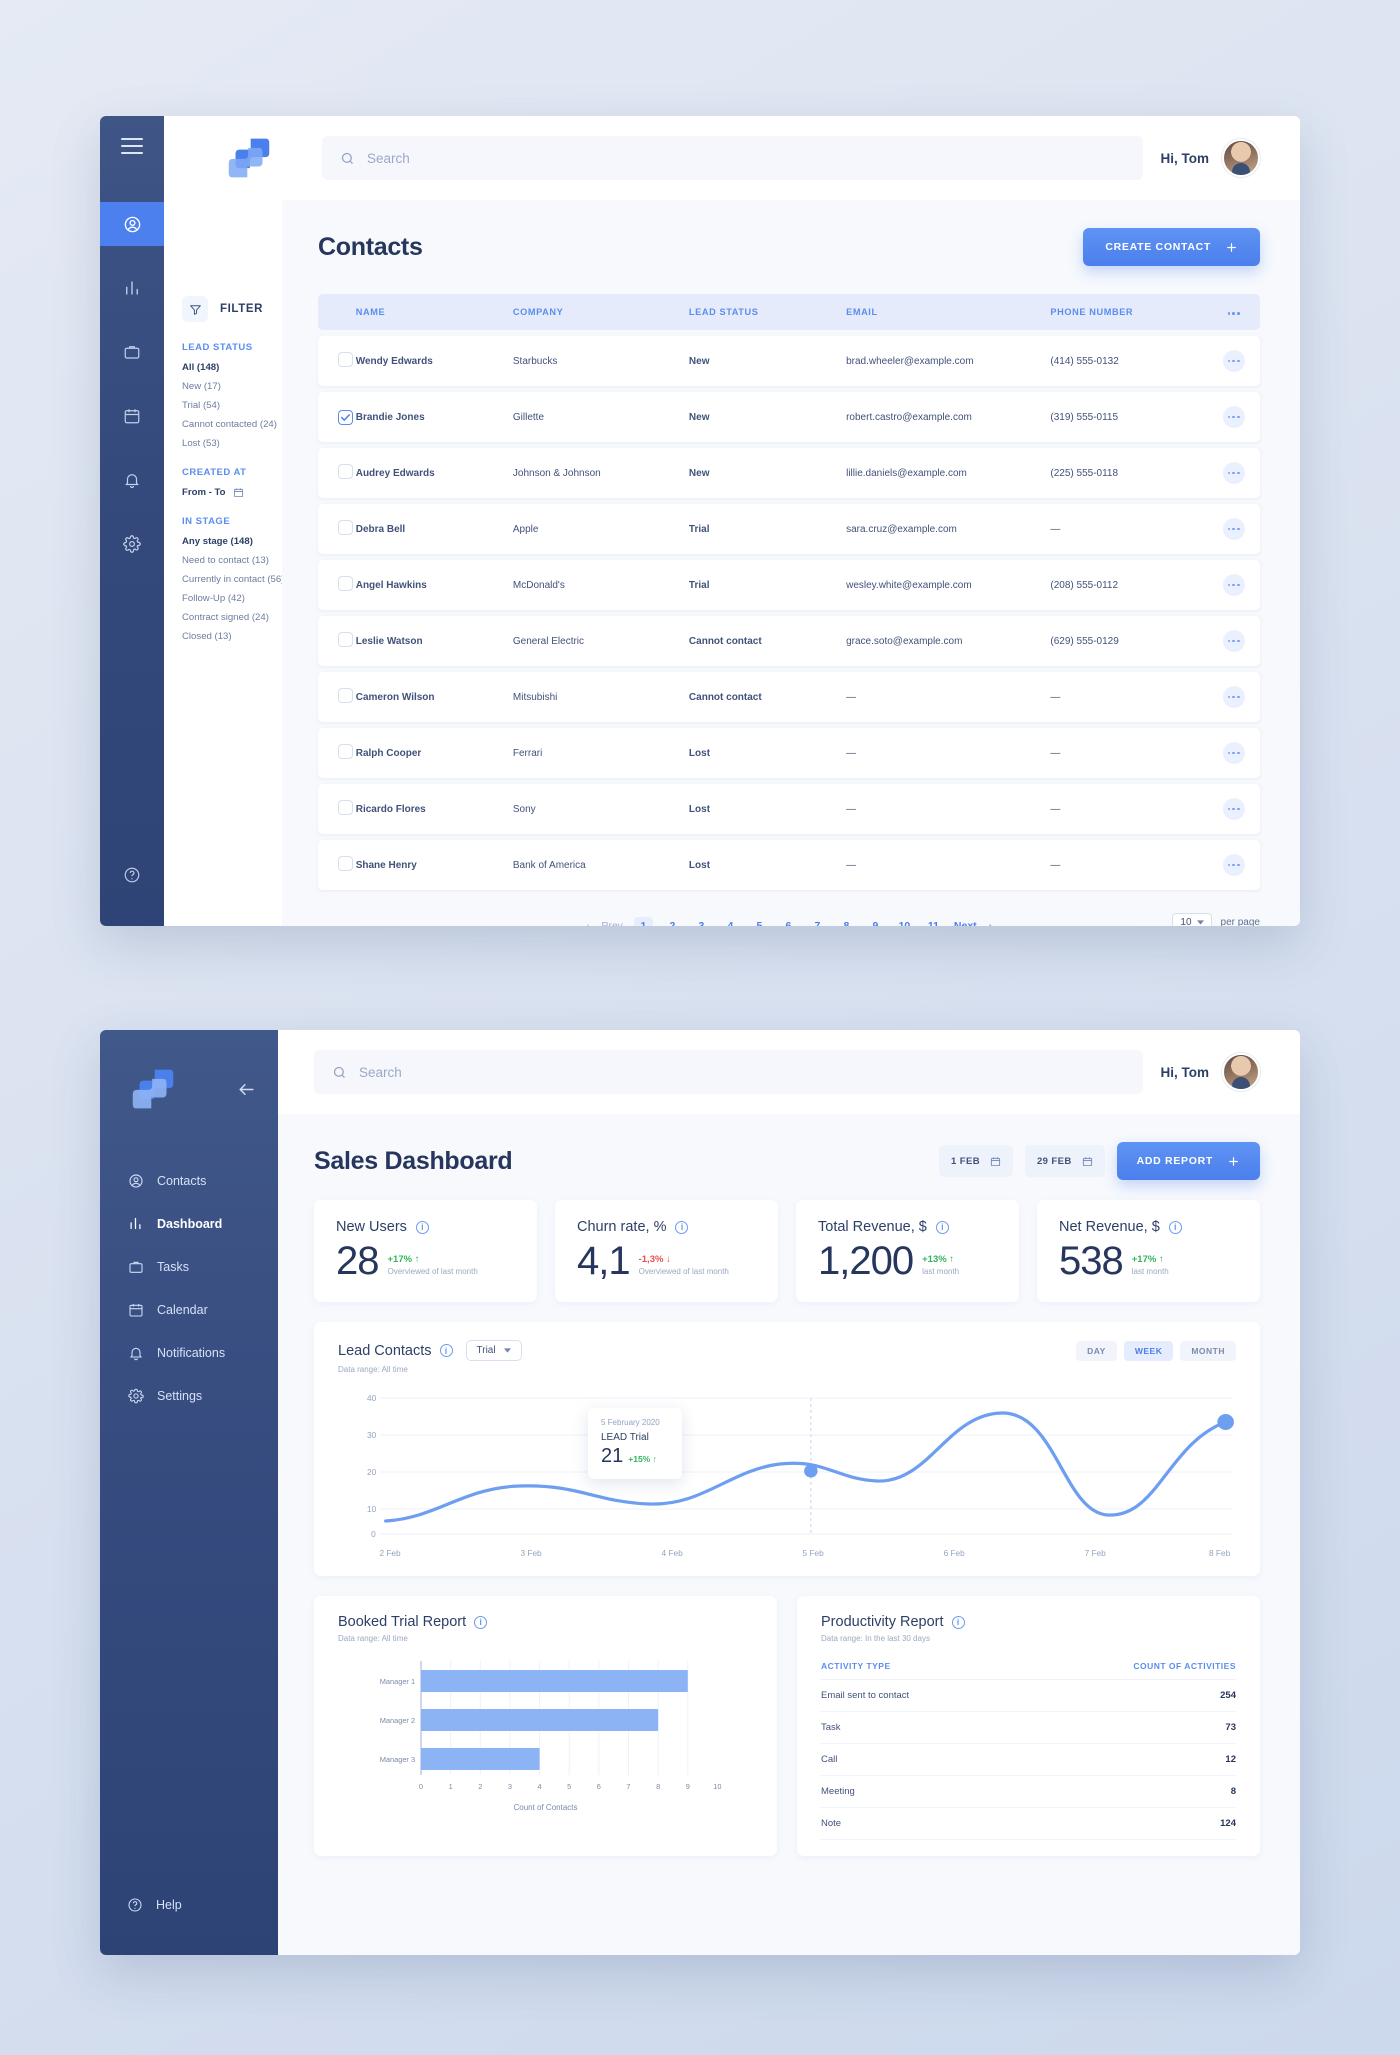  Describe the element at coordinates (600, 312) in the screenshot. I see `col-company: COMPANY` at that location.